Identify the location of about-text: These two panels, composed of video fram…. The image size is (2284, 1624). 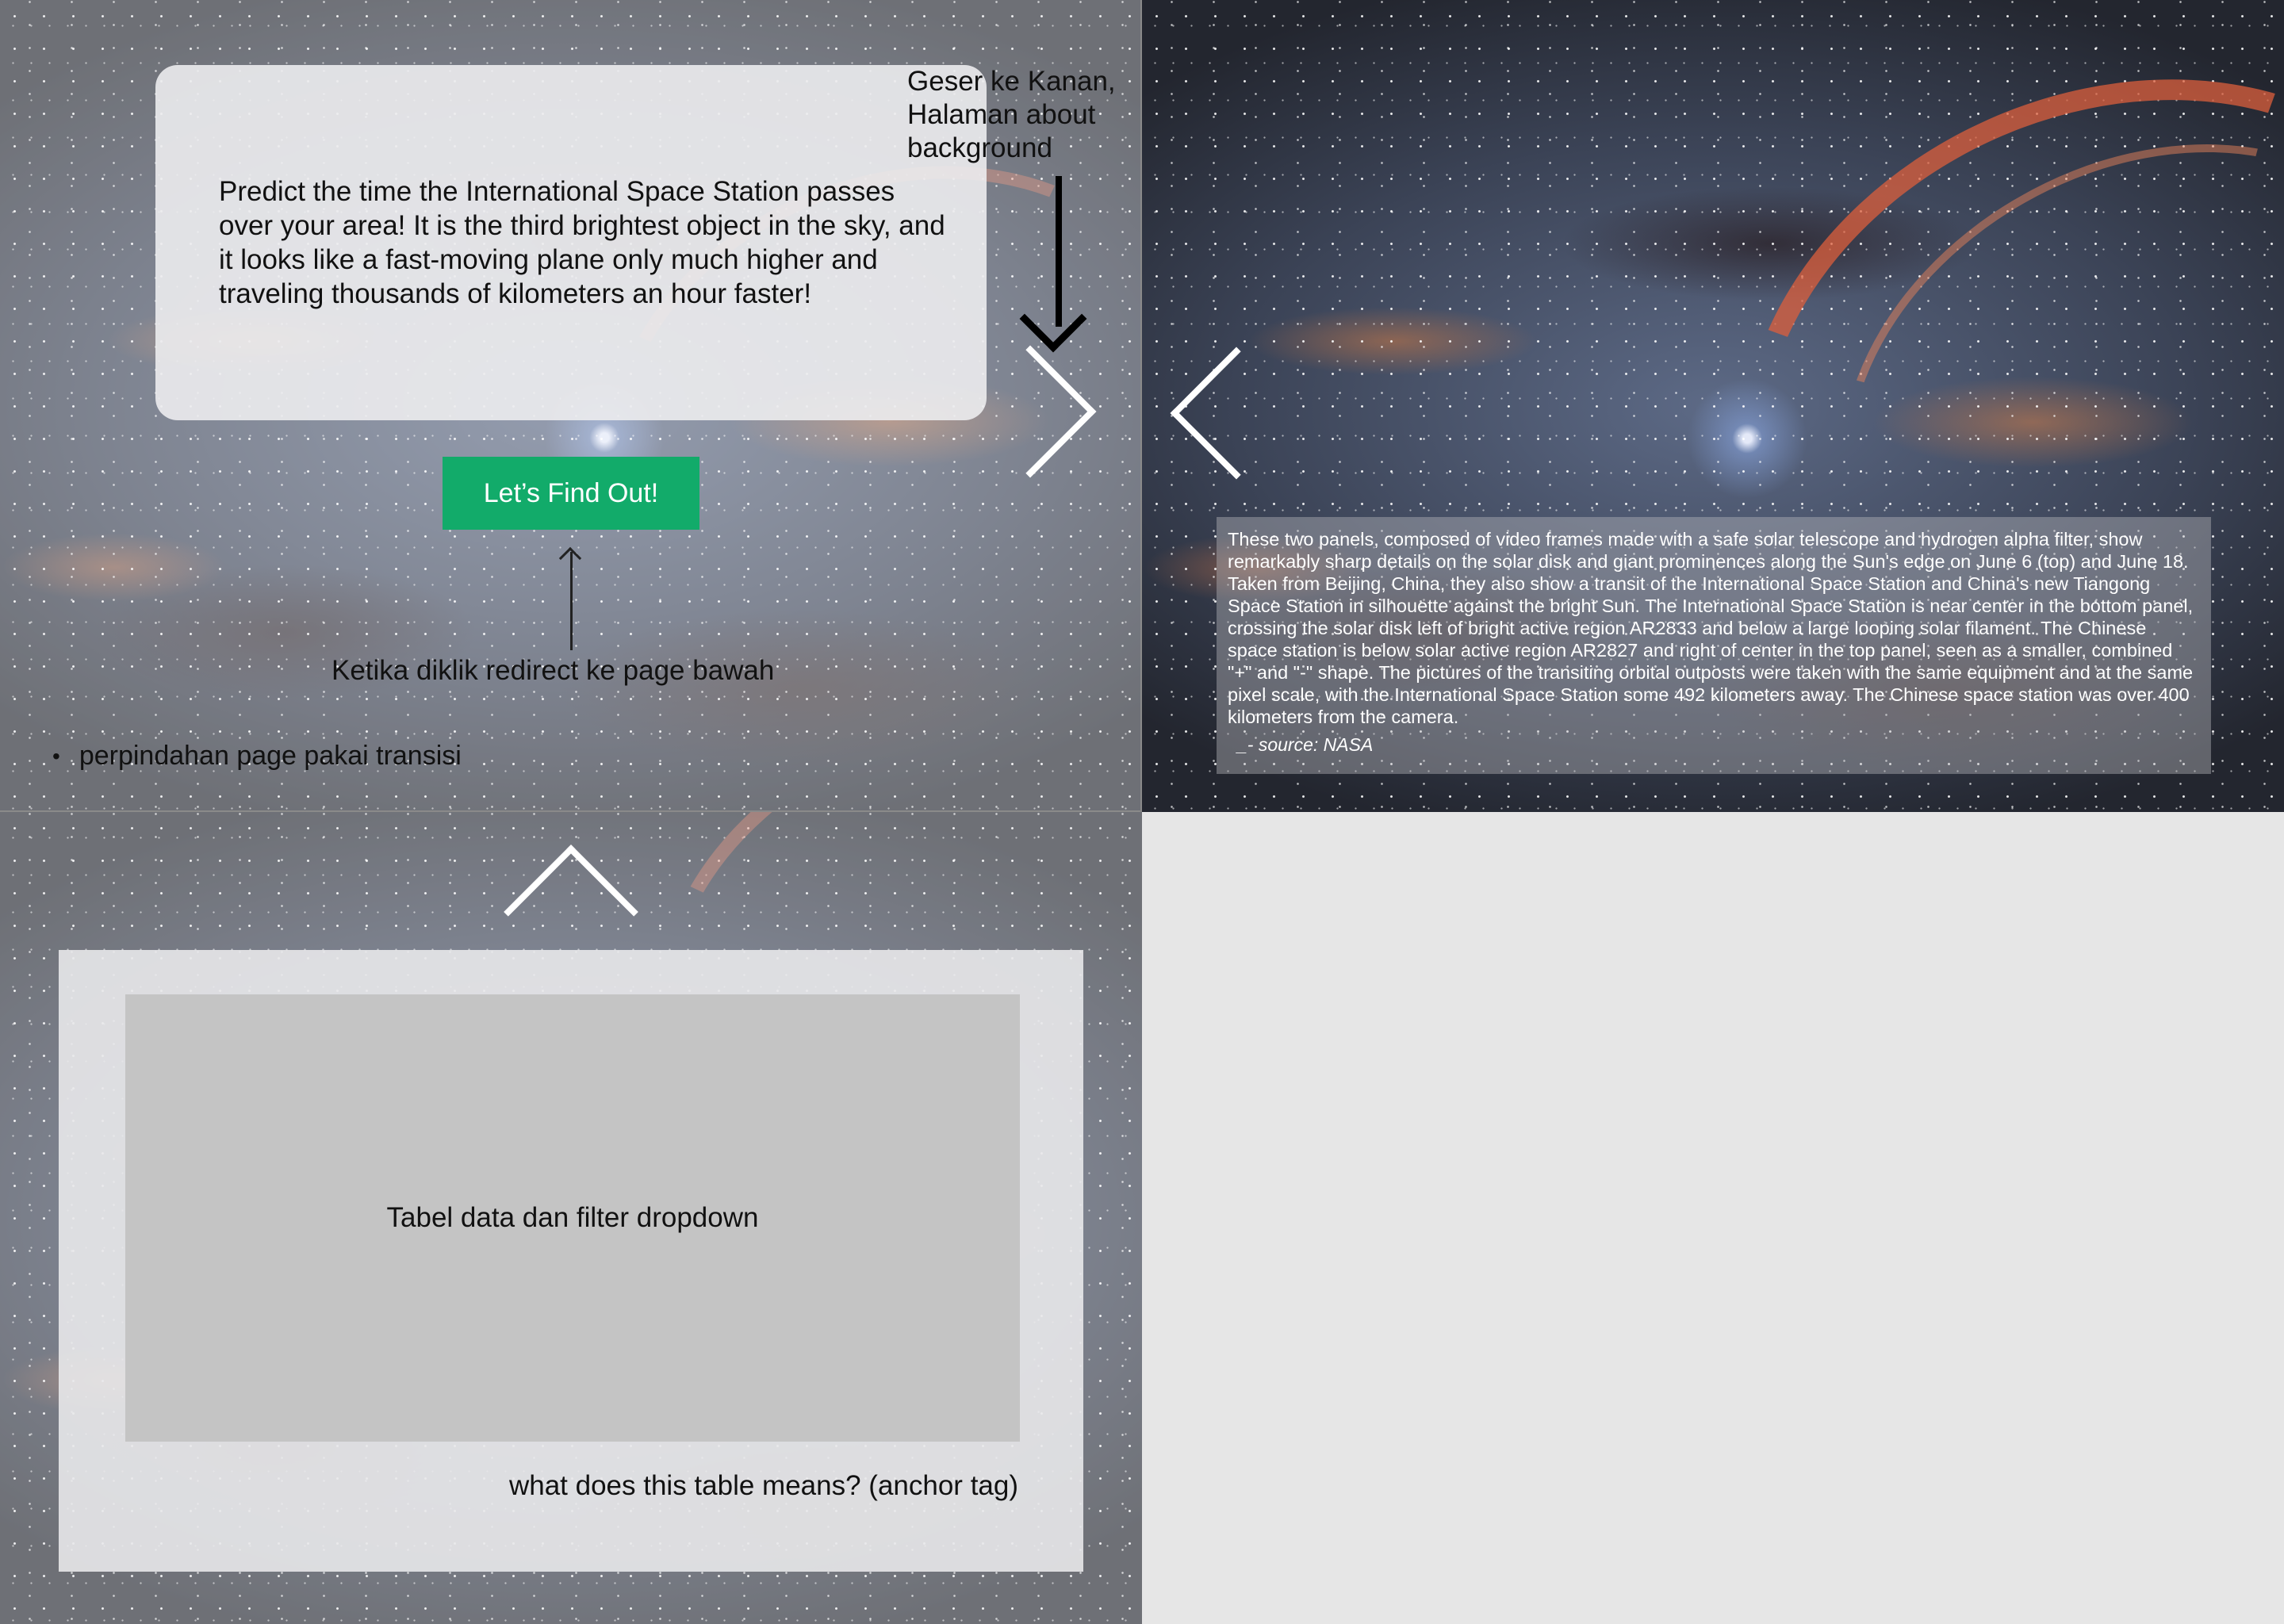
(1711, 628).